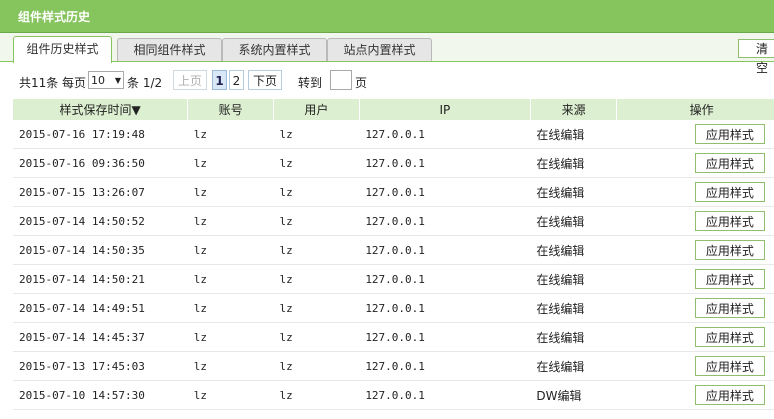  Describe the element at coordinates (100, 250) in the screenshot. I see `cell-time: 2015-07-14 14:50:35` at that location.